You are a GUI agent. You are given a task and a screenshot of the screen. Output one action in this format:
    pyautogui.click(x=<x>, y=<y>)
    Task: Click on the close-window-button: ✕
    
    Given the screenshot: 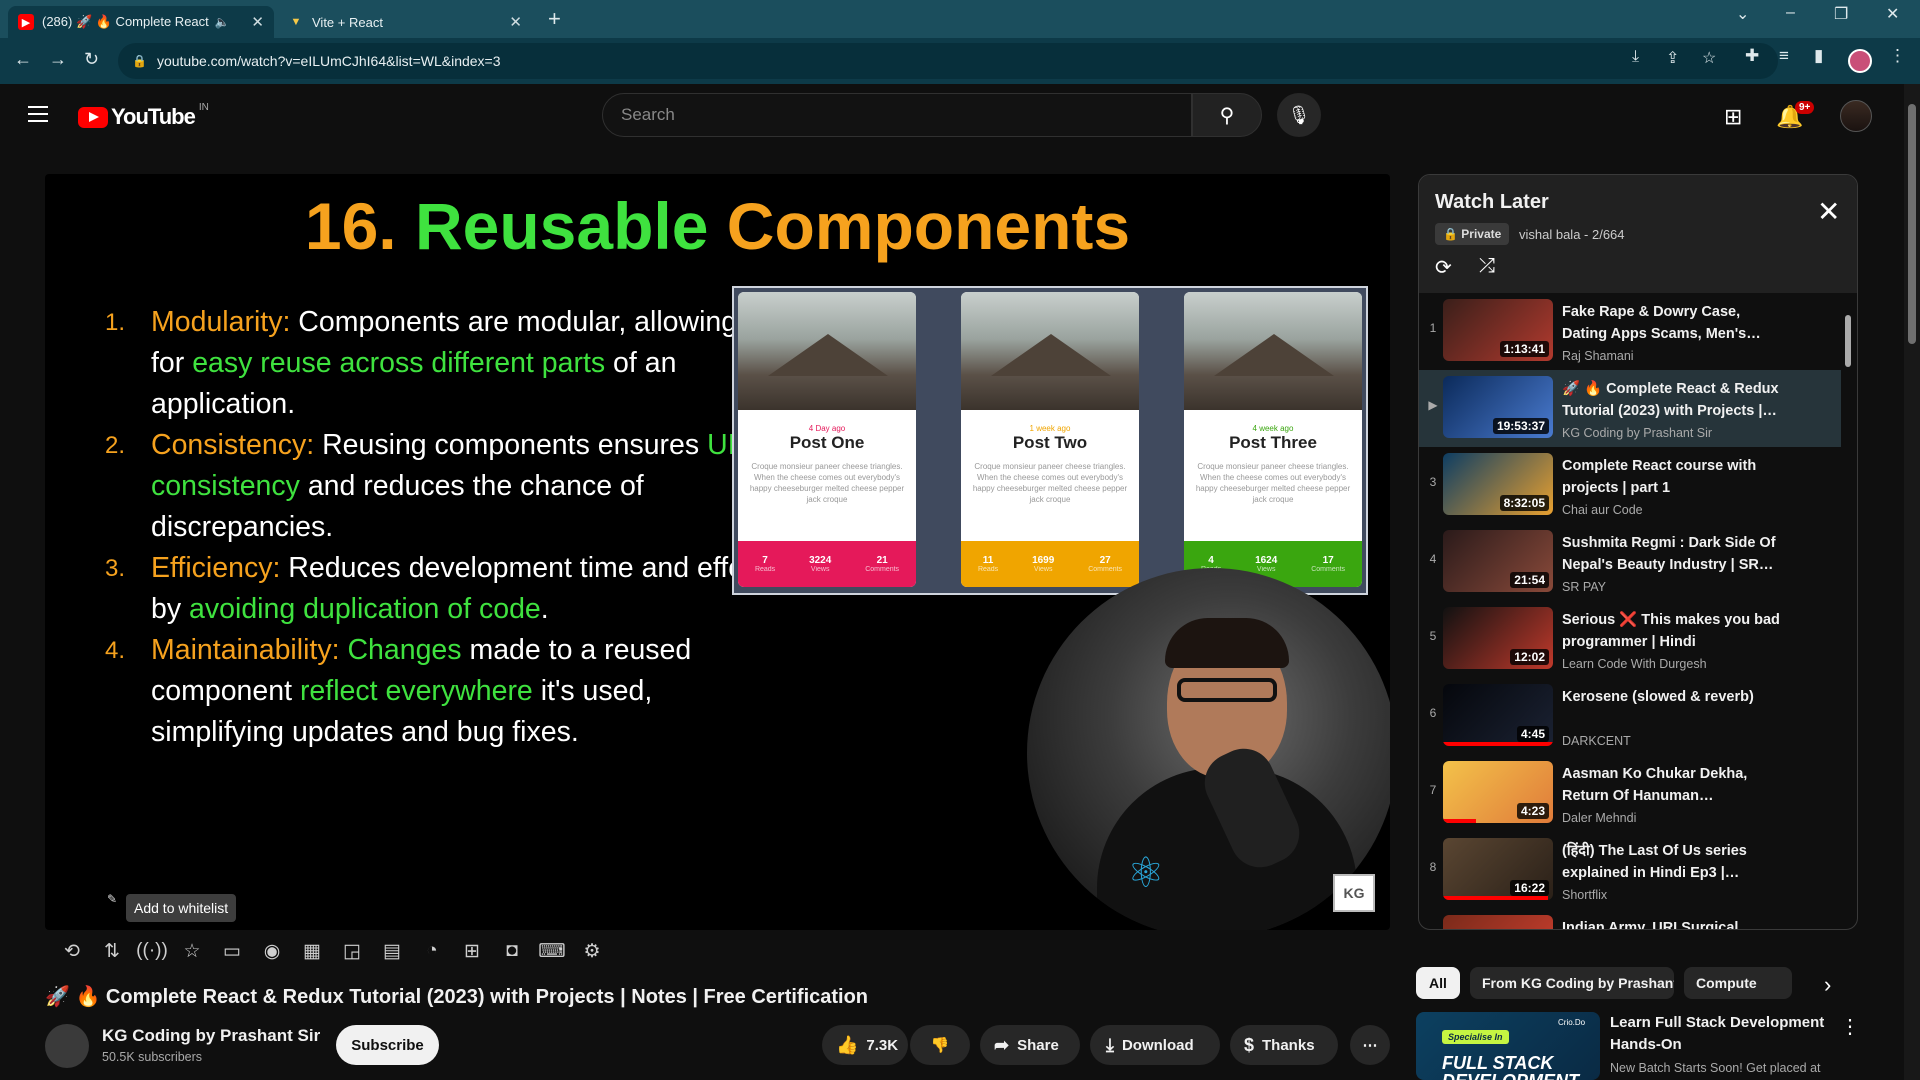 What is the action you would take?
    pyautogui.click(x=1892, y=14)
    